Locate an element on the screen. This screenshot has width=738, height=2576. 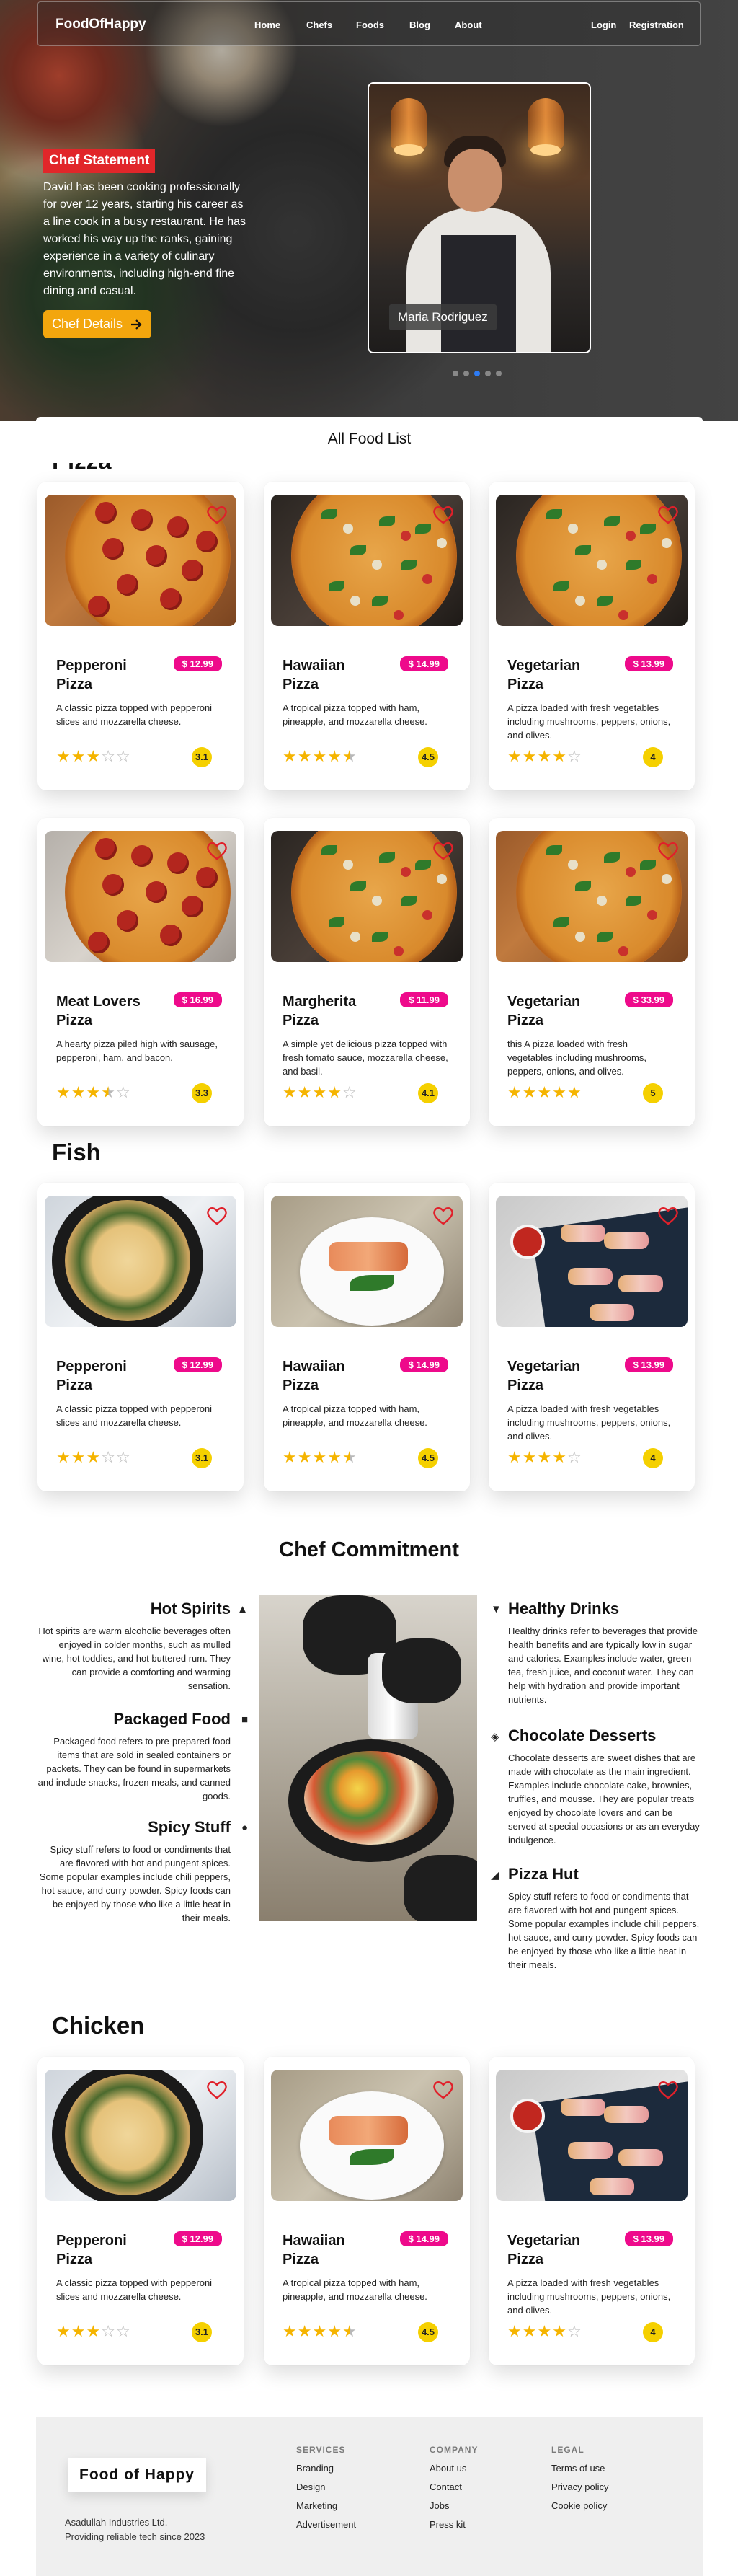
nav-home: Home is located at coordinates (267, 24).